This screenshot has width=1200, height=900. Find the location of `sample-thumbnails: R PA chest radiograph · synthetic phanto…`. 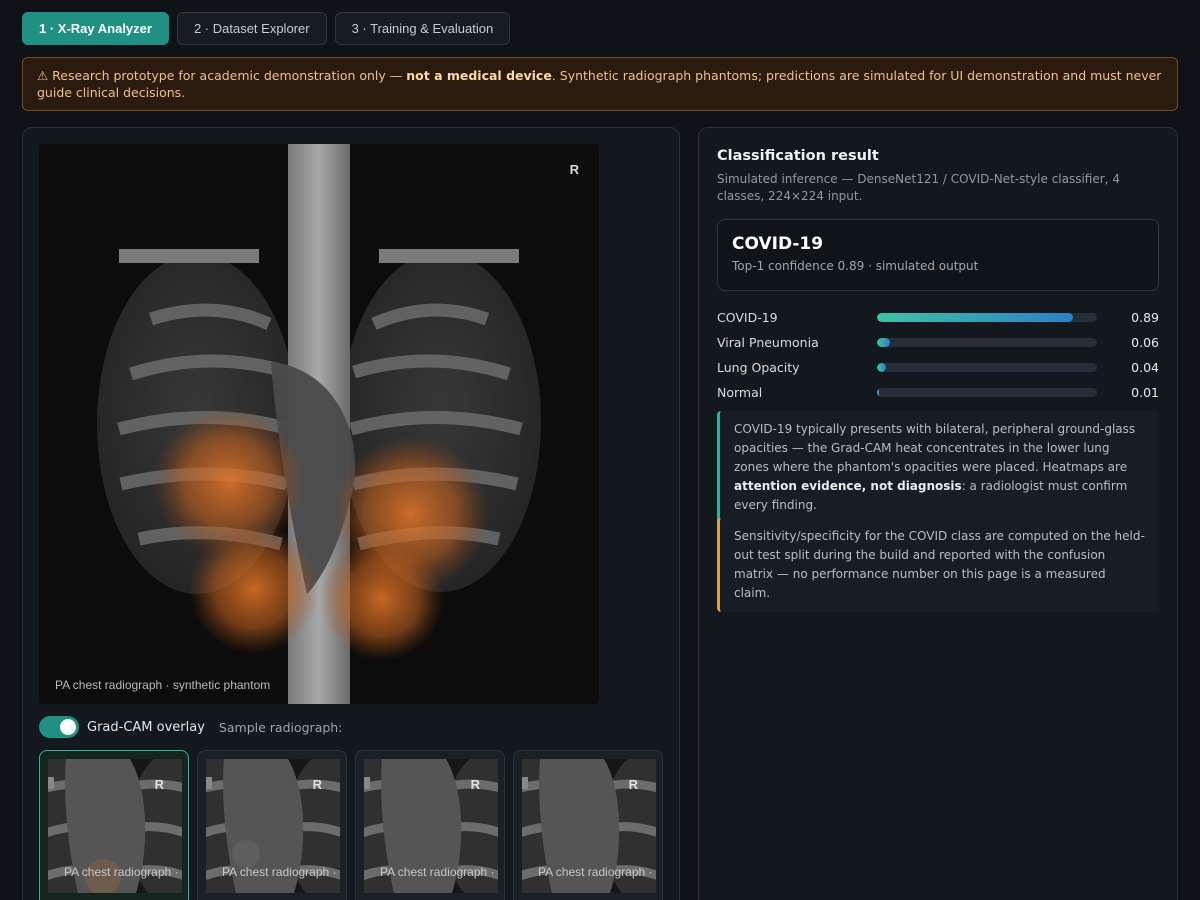

sample-thumbnails: R PA chest radiograph · synthetic phanto… is located at coordinates (351, 825).